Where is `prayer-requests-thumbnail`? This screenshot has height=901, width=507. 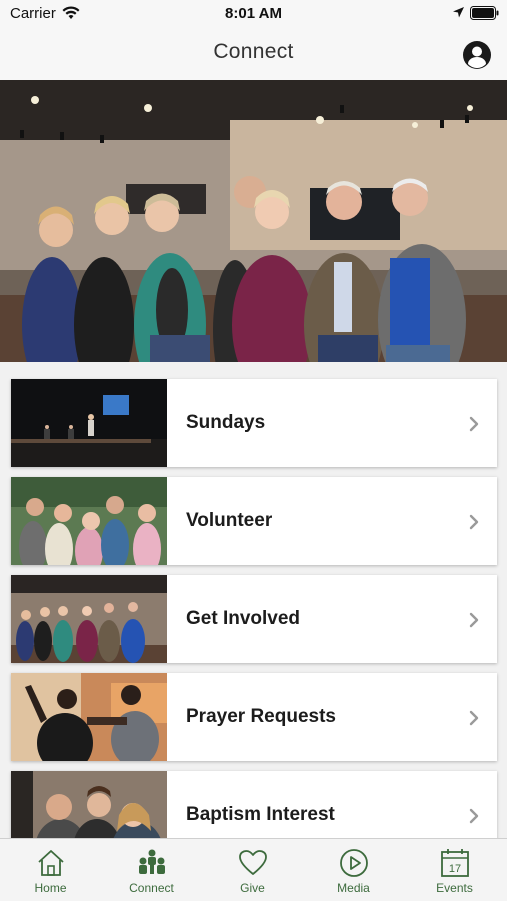 prayer-requests-thumbnail is located at coordinates (89, 717).